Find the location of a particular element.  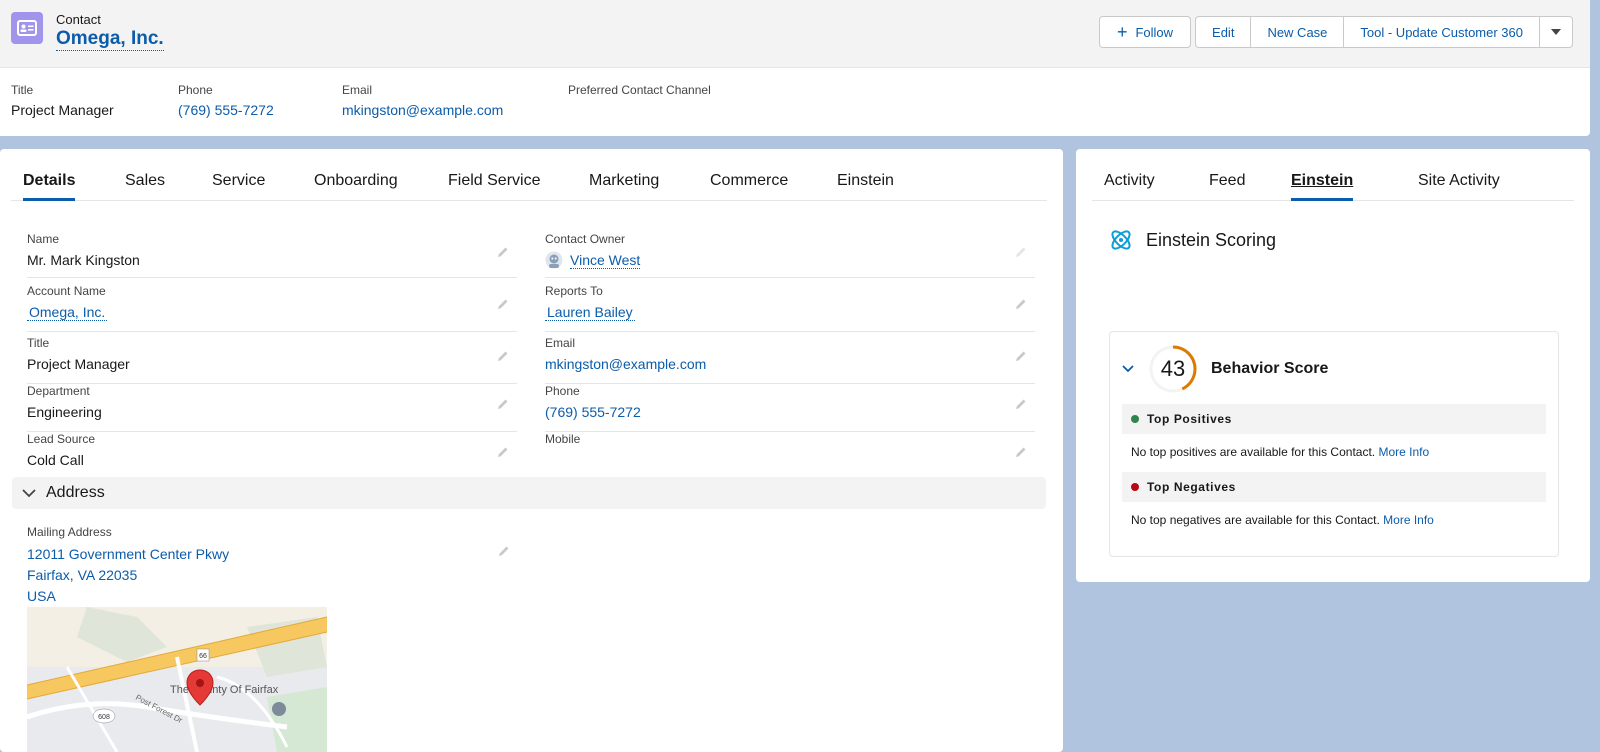

record-name: Omega, Inc. is located at coordinates (110, 39).